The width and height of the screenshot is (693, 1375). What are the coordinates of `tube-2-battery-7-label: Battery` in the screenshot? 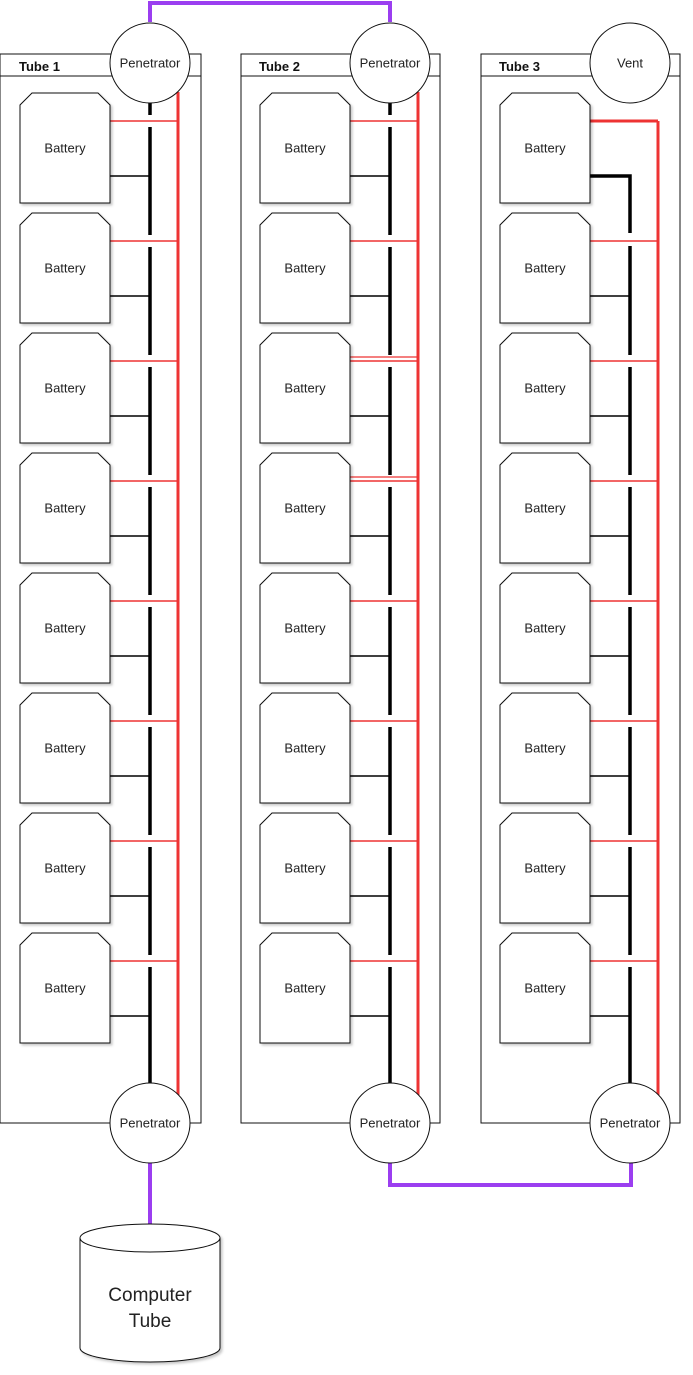 It's located at (305, 868).